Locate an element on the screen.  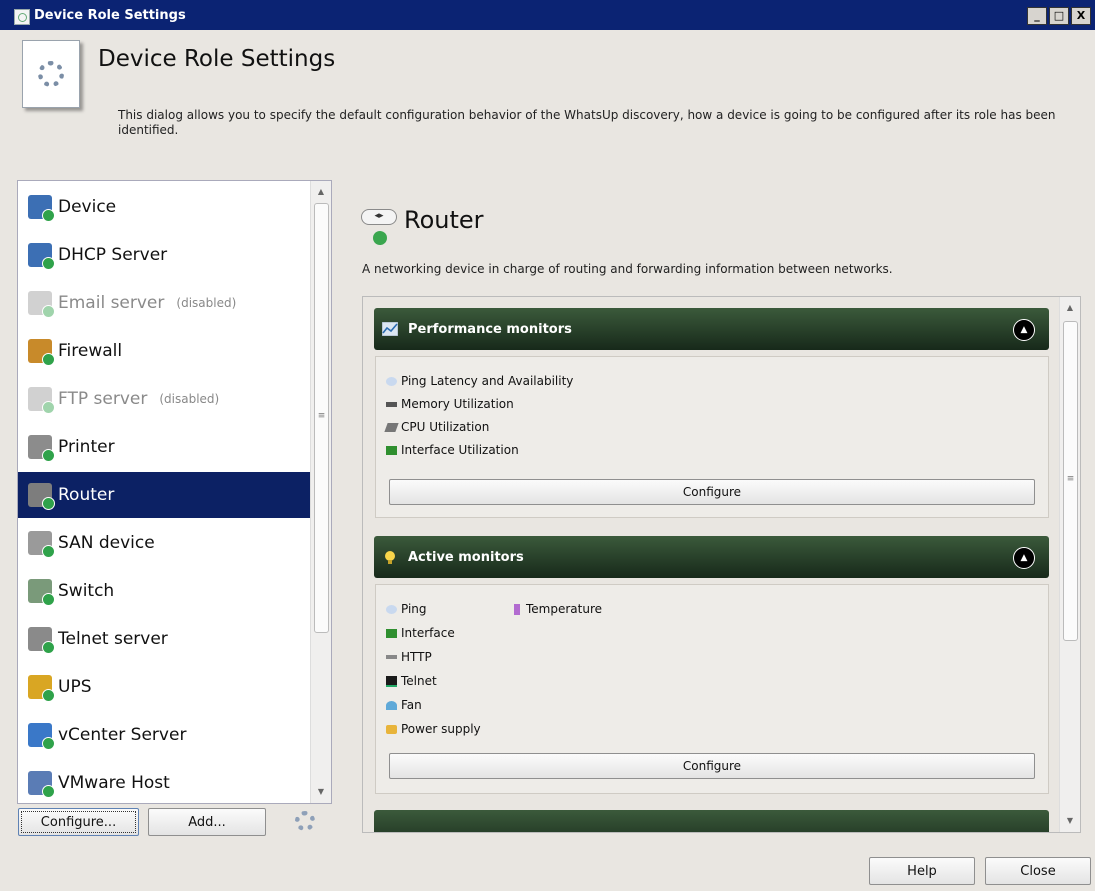
collapsed-section-header is located at coordinates (711, 821).